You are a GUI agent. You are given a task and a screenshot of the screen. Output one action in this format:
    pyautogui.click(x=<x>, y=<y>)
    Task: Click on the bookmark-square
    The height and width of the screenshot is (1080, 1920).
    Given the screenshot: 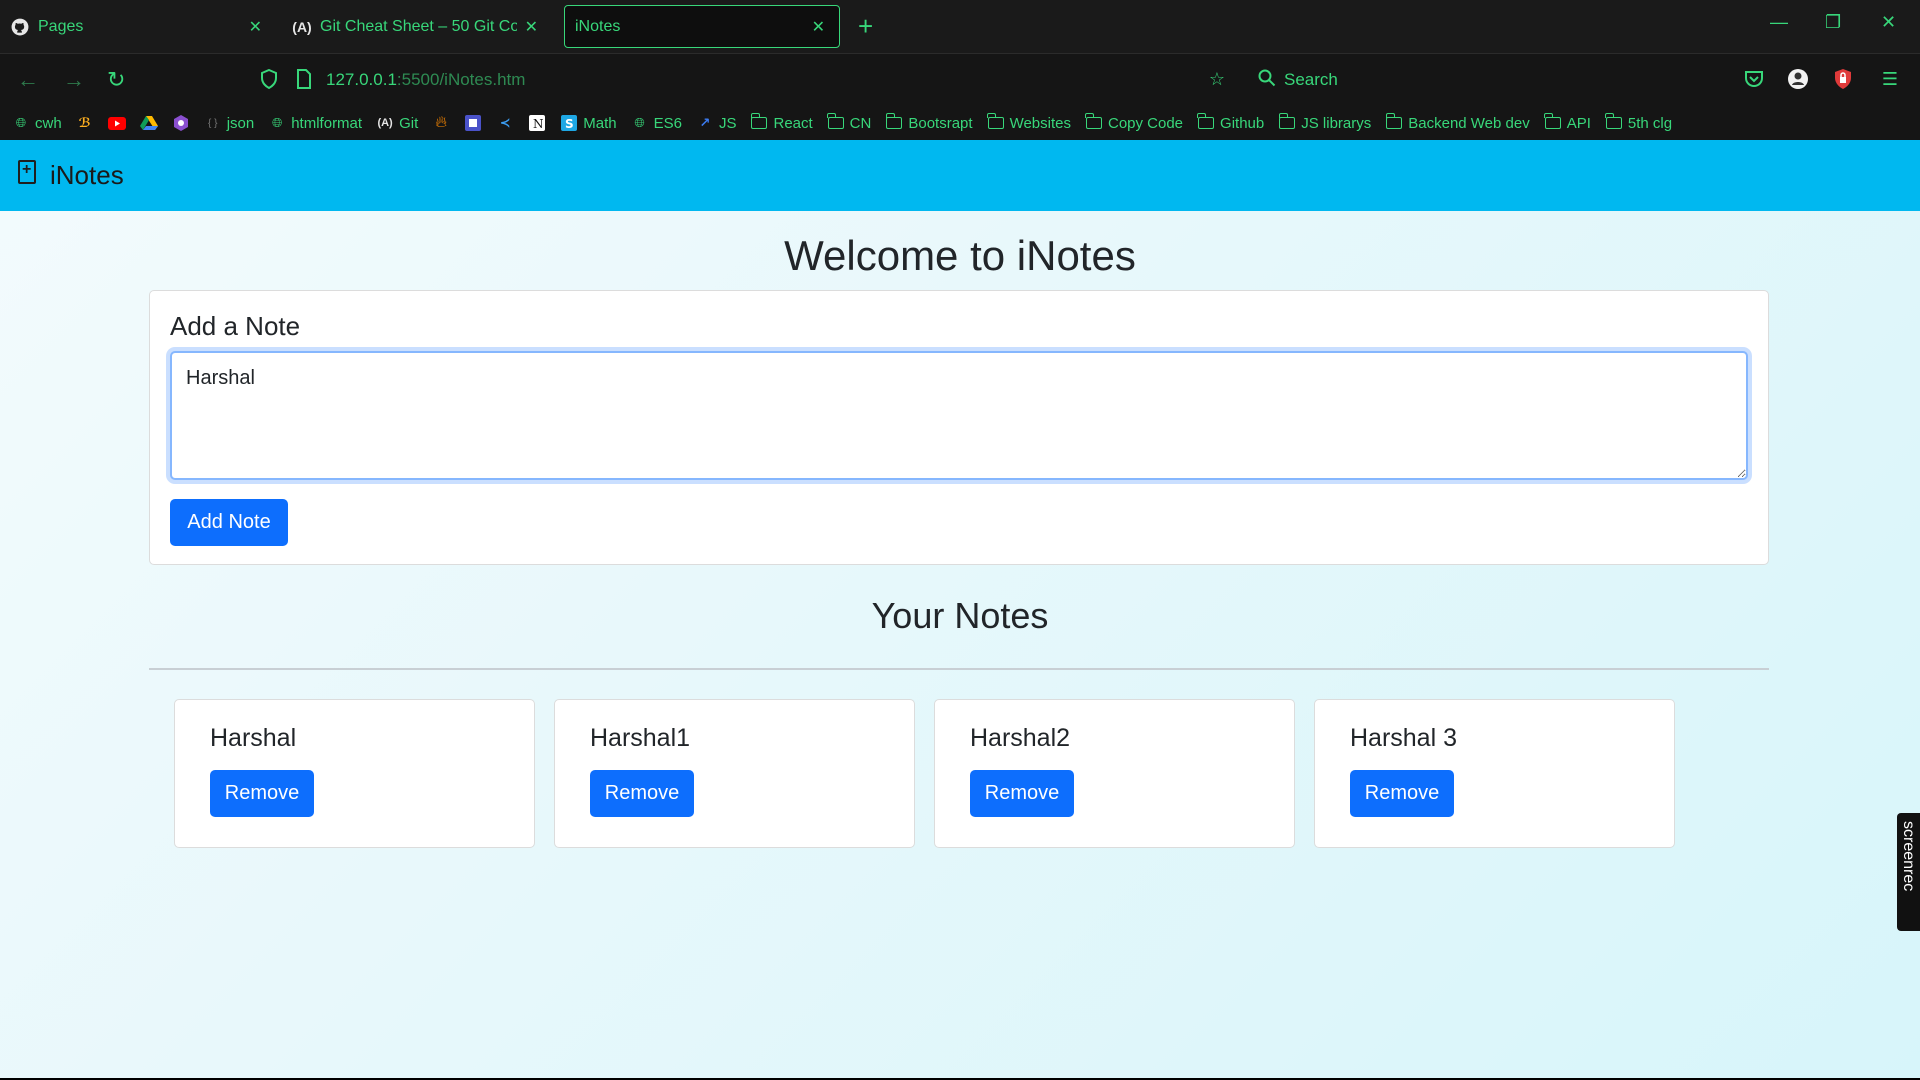 What is the action you would take?
    pyautogui.click(x=473, y=123)
    